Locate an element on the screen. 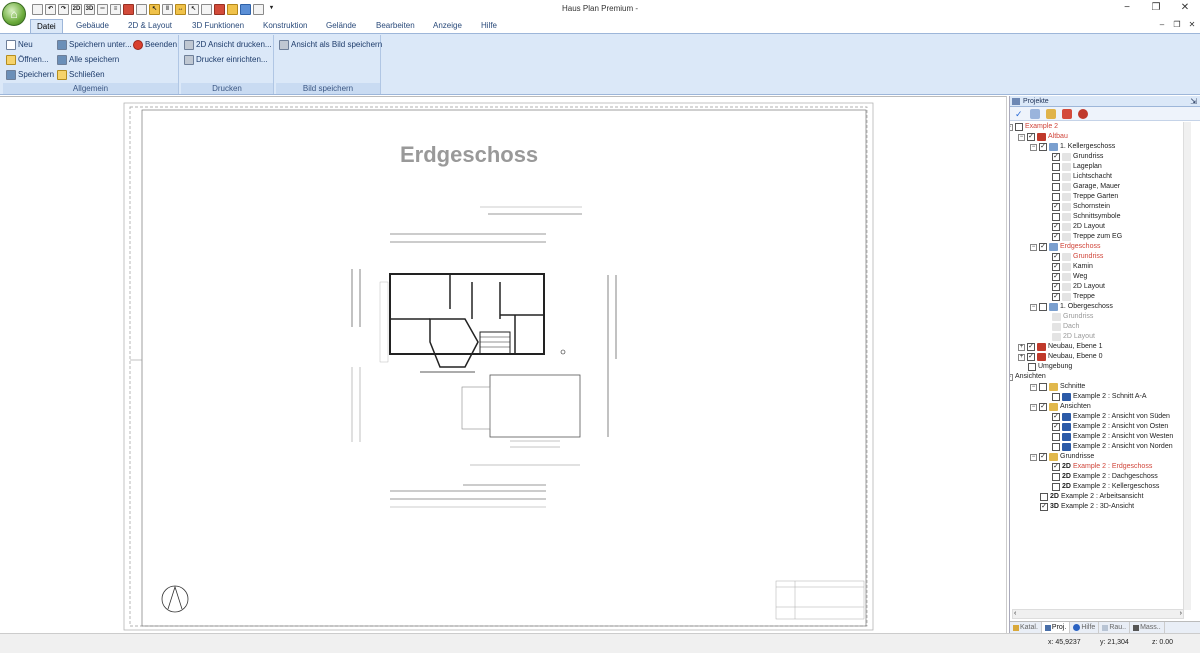  expand-icon: + is located at coordinates (1021, 357).